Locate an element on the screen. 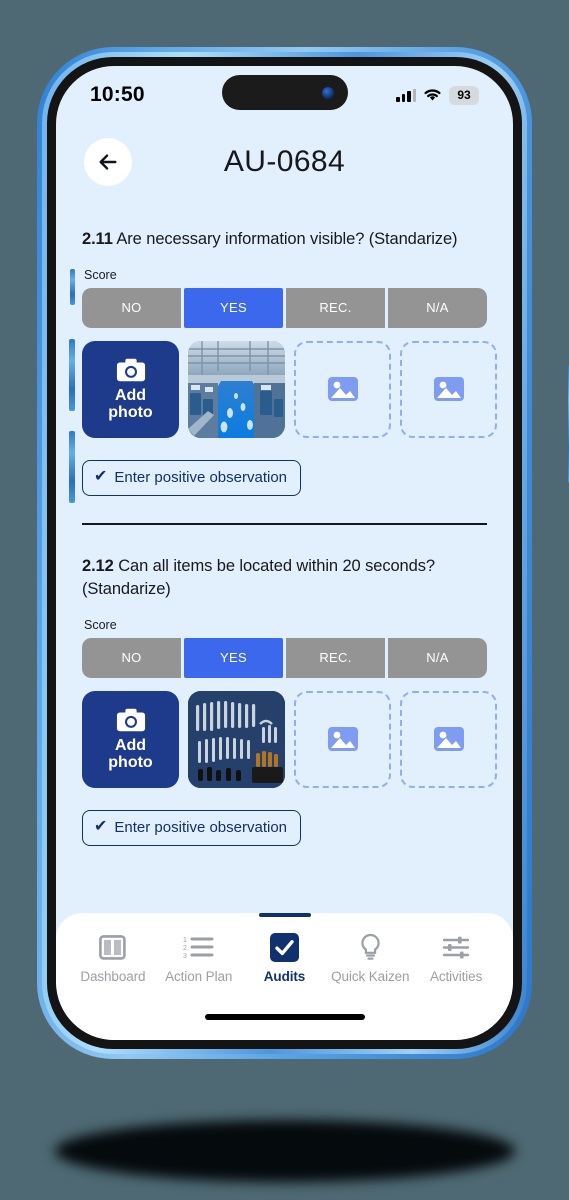 The width and height of the screenshot is (569, 1200). tab-audits: Audits is located at coordinates (285, 958).